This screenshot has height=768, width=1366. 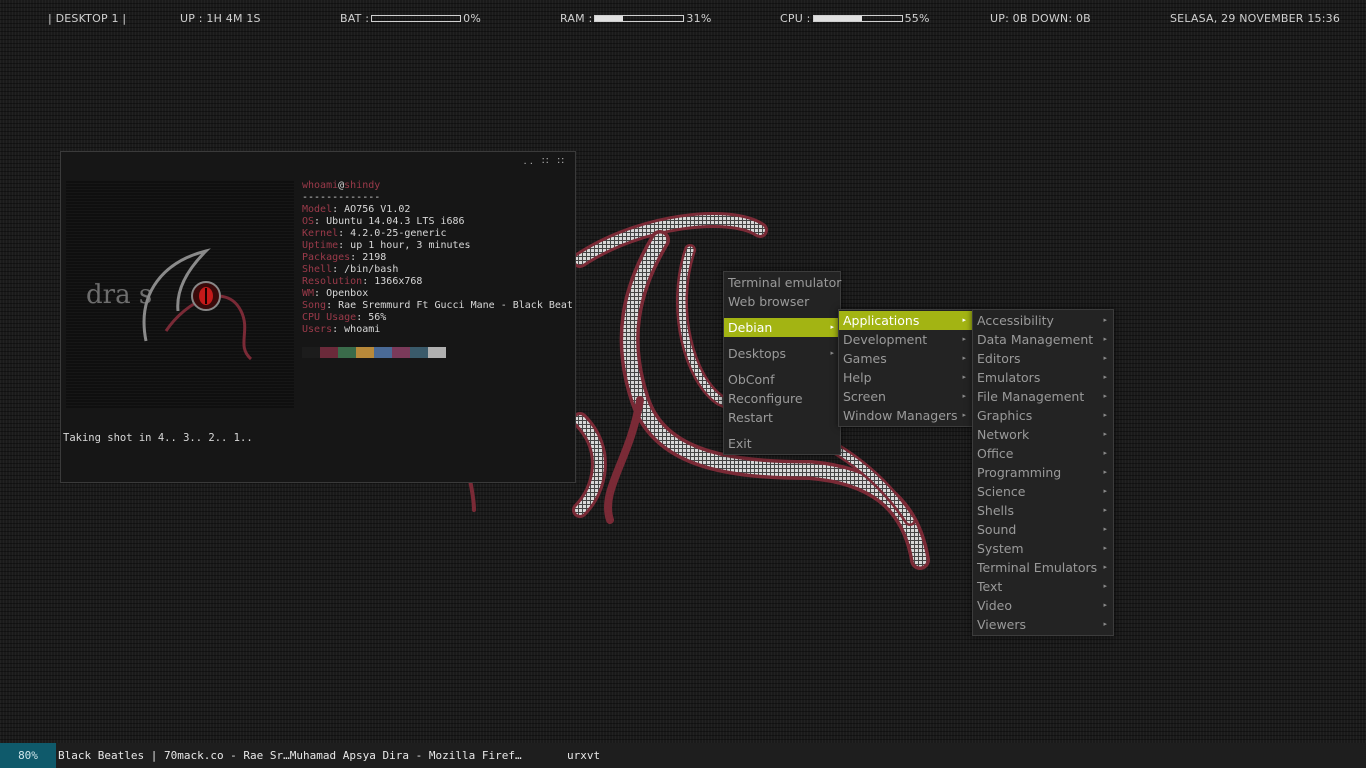 What do you see at coordinates (996, 510) in the screenshot?
I see `menu-item-label: Shells` at bounding box center [996, 510].